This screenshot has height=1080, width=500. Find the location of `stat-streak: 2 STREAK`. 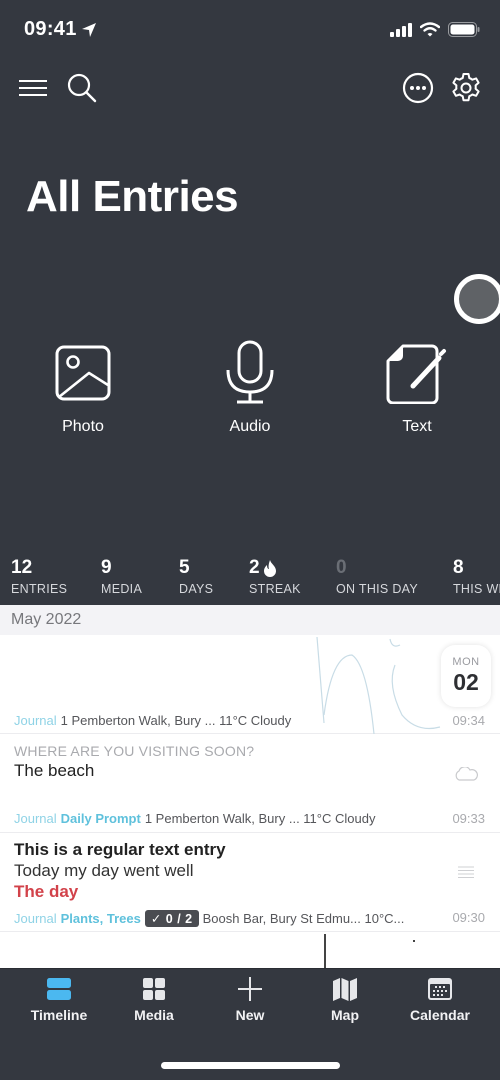

stat-streak: 2 STREAK is located at coordinates (275, 575).